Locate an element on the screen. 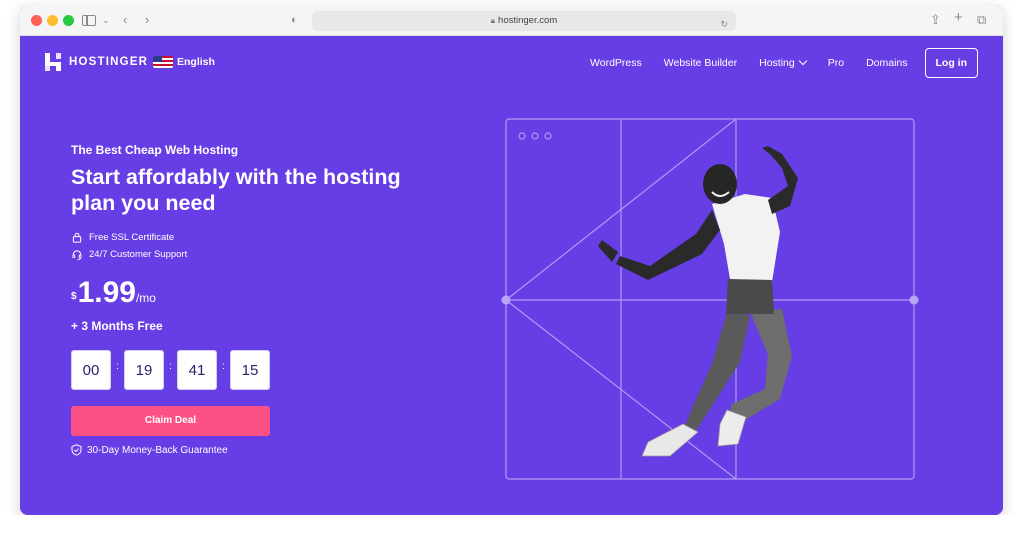  back-arrow-icon: ‹ is located at coordinates (125, 20).